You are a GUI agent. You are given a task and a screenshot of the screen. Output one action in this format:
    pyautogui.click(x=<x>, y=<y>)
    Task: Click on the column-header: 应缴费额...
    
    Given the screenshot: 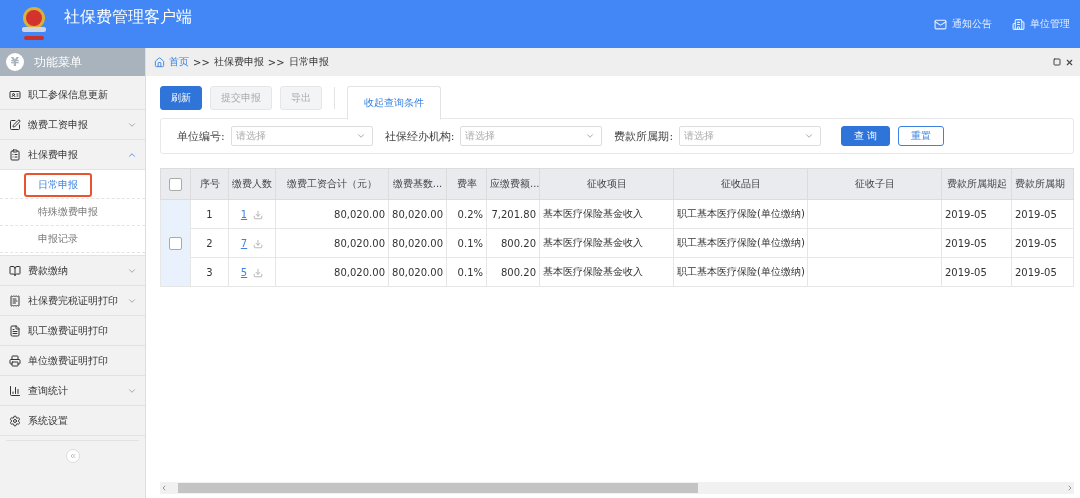 What is the action you would take?
    pyautogui.click(x=513, y=184)
    